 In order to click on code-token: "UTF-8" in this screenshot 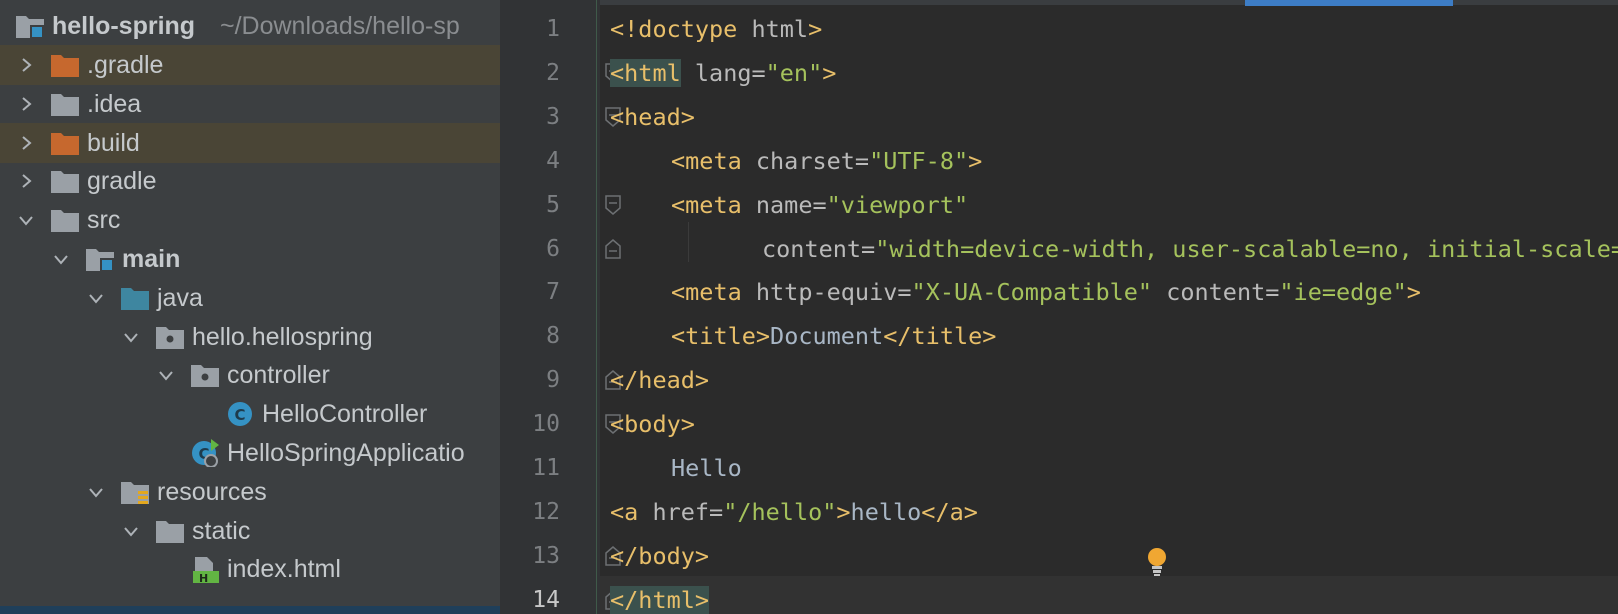, I will do `click(919, 160)`.